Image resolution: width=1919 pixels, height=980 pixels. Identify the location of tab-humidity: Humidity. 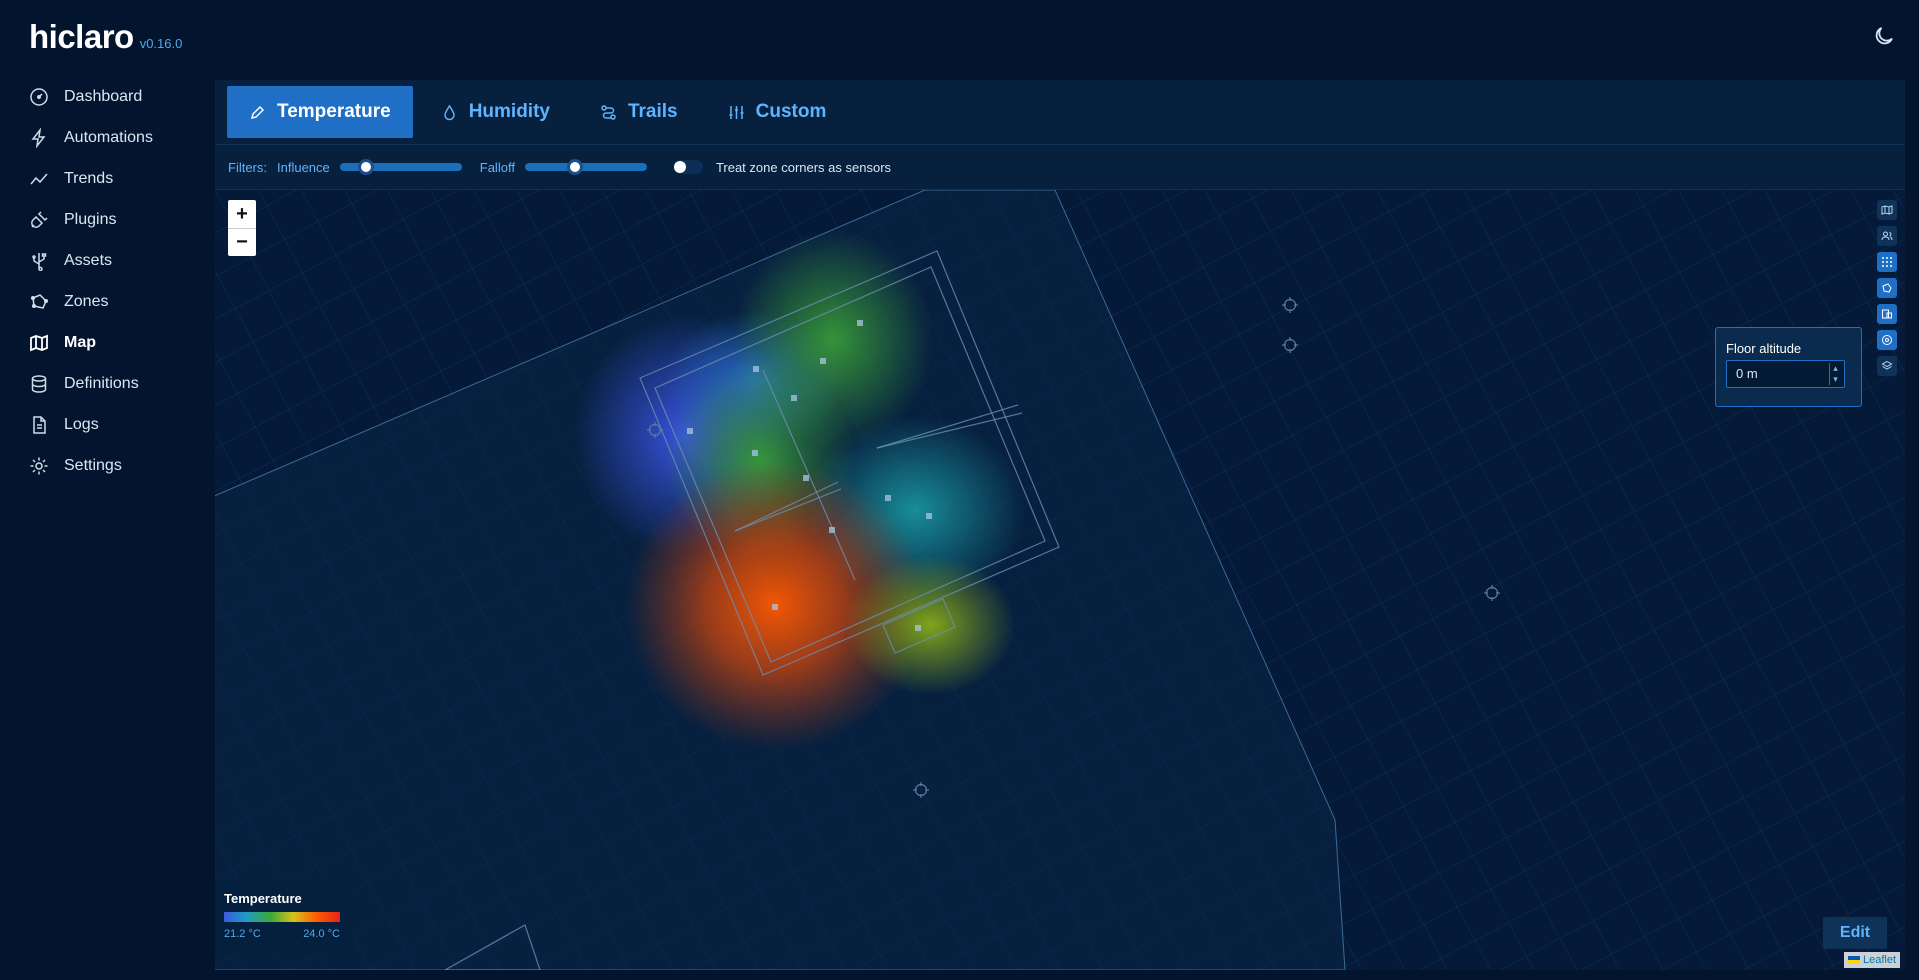
(495, 112).